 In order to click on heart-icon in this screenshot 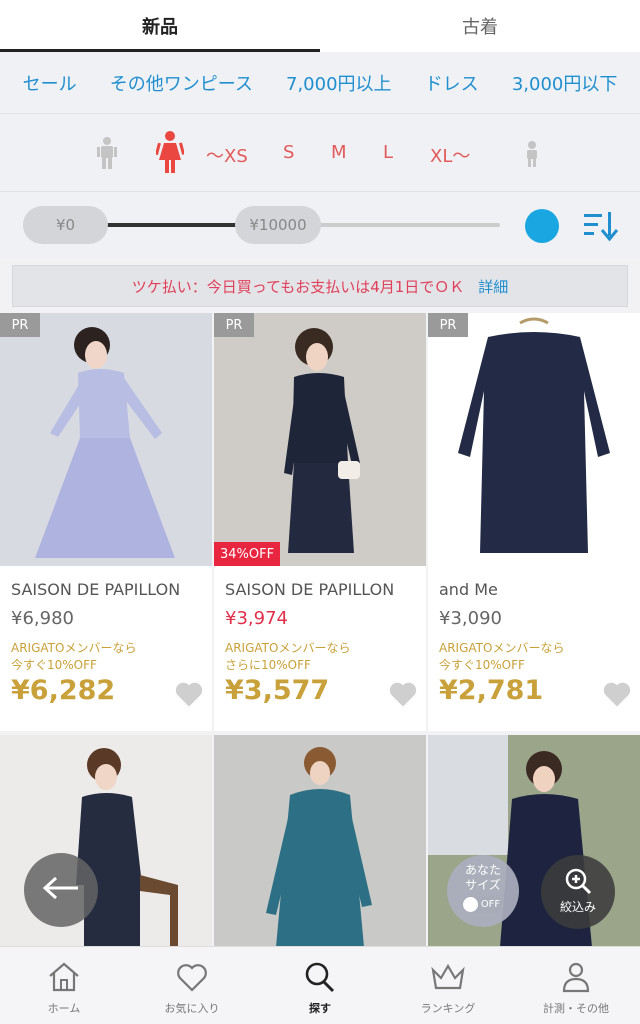, I will do `click(192, 980)`.